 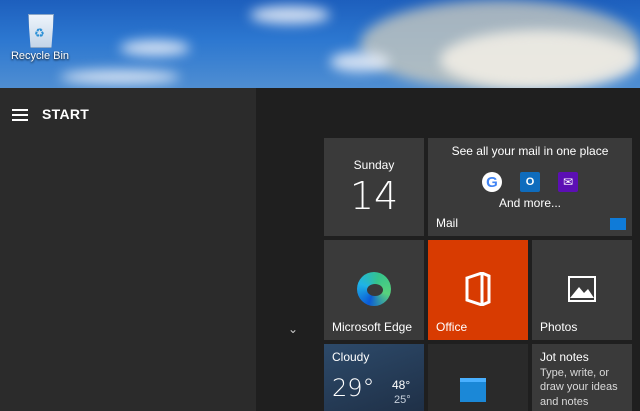 I want to click on mail-provider-icons: G O ✉, so click(x=530, y=182).